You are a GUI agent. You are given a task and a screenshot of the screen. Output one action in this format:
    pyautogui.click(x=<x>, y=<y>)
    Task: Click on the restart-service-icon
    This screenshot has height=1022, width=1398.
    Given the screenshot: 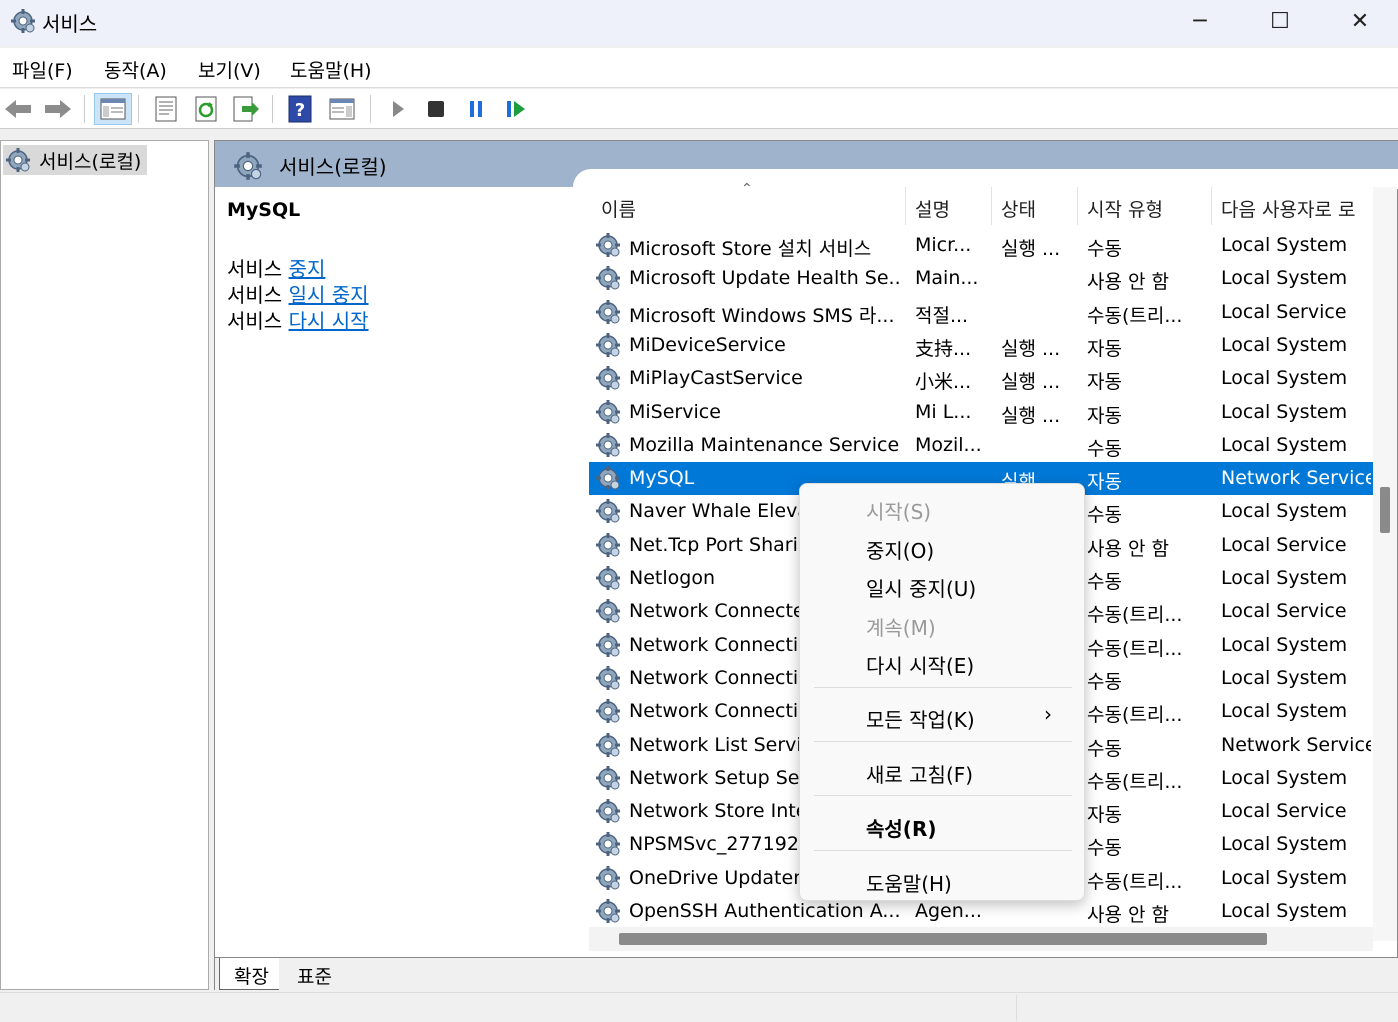 What is the action you would take?
    pyautogui.click(x=516, y=109)
    